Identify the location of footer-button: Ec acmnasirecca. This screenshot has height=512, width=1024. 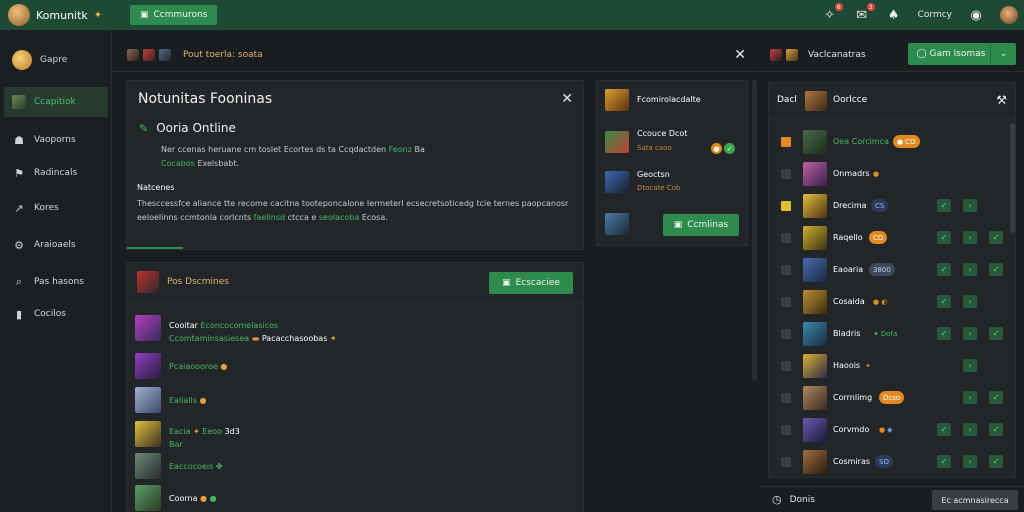
(975, 500).